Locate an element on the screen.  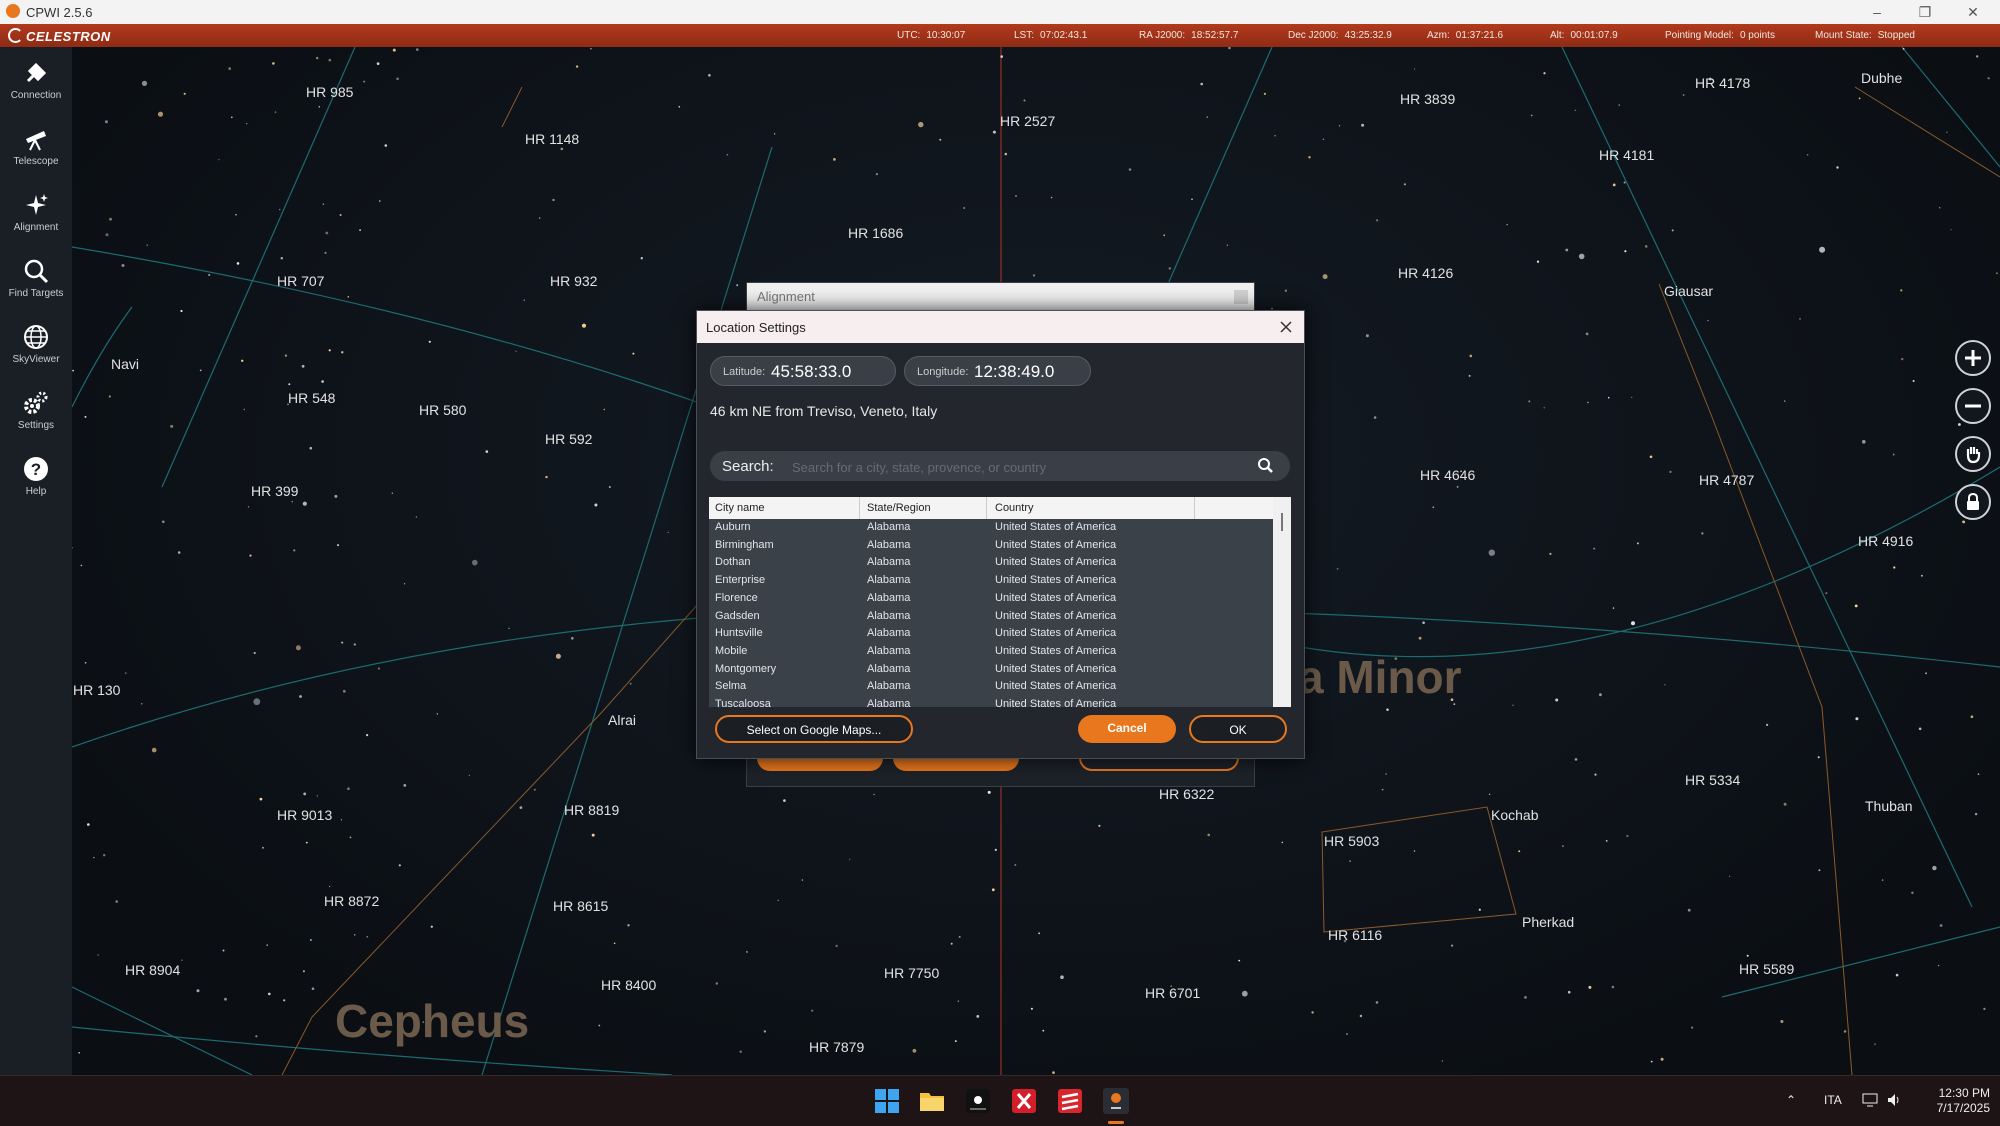
lock-button is located at coordinates (1973, 502).